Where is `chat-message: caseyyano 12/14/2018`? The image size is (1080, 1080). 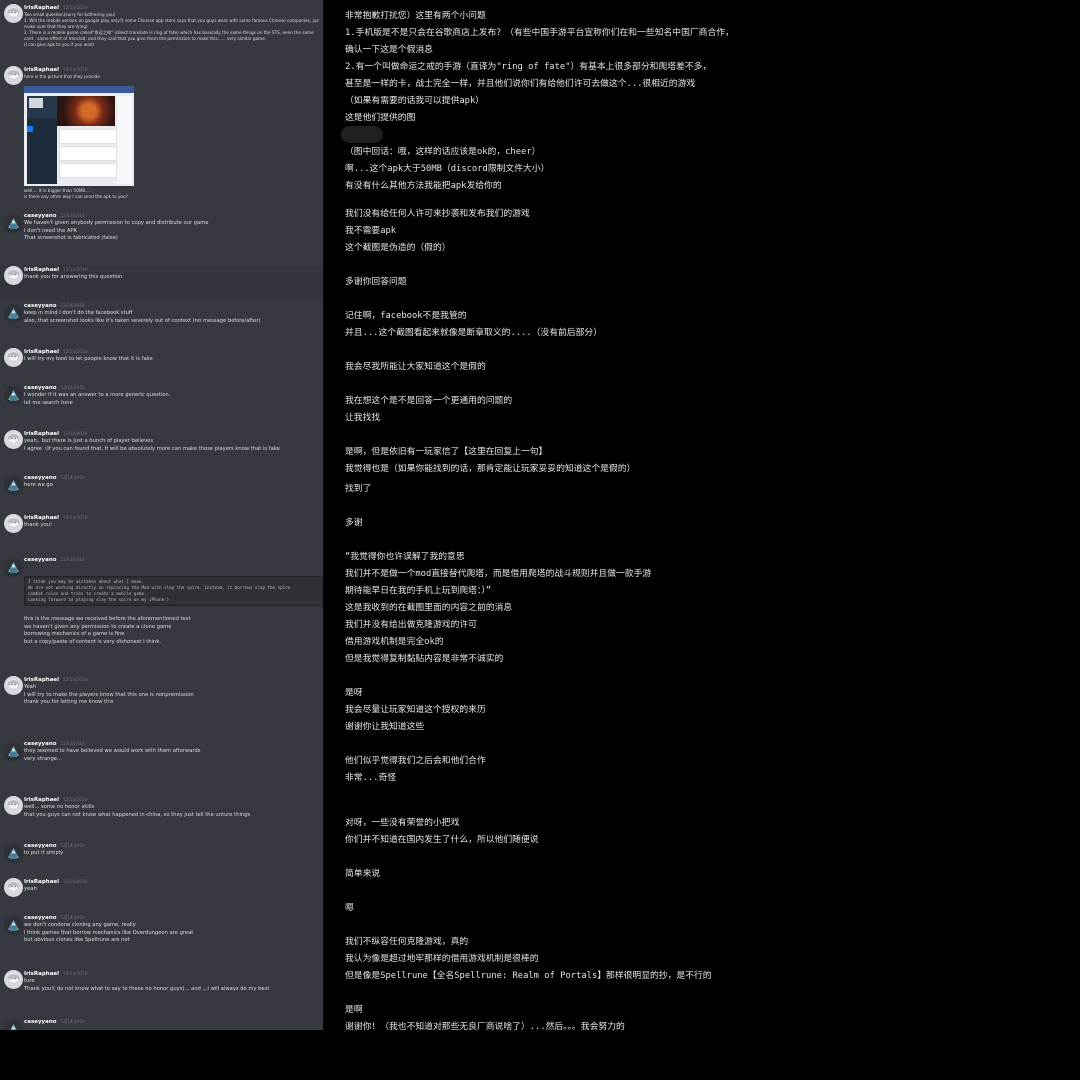 chat-message: caseyyano 12/14/2018 is located at coordinates (161, 1024).